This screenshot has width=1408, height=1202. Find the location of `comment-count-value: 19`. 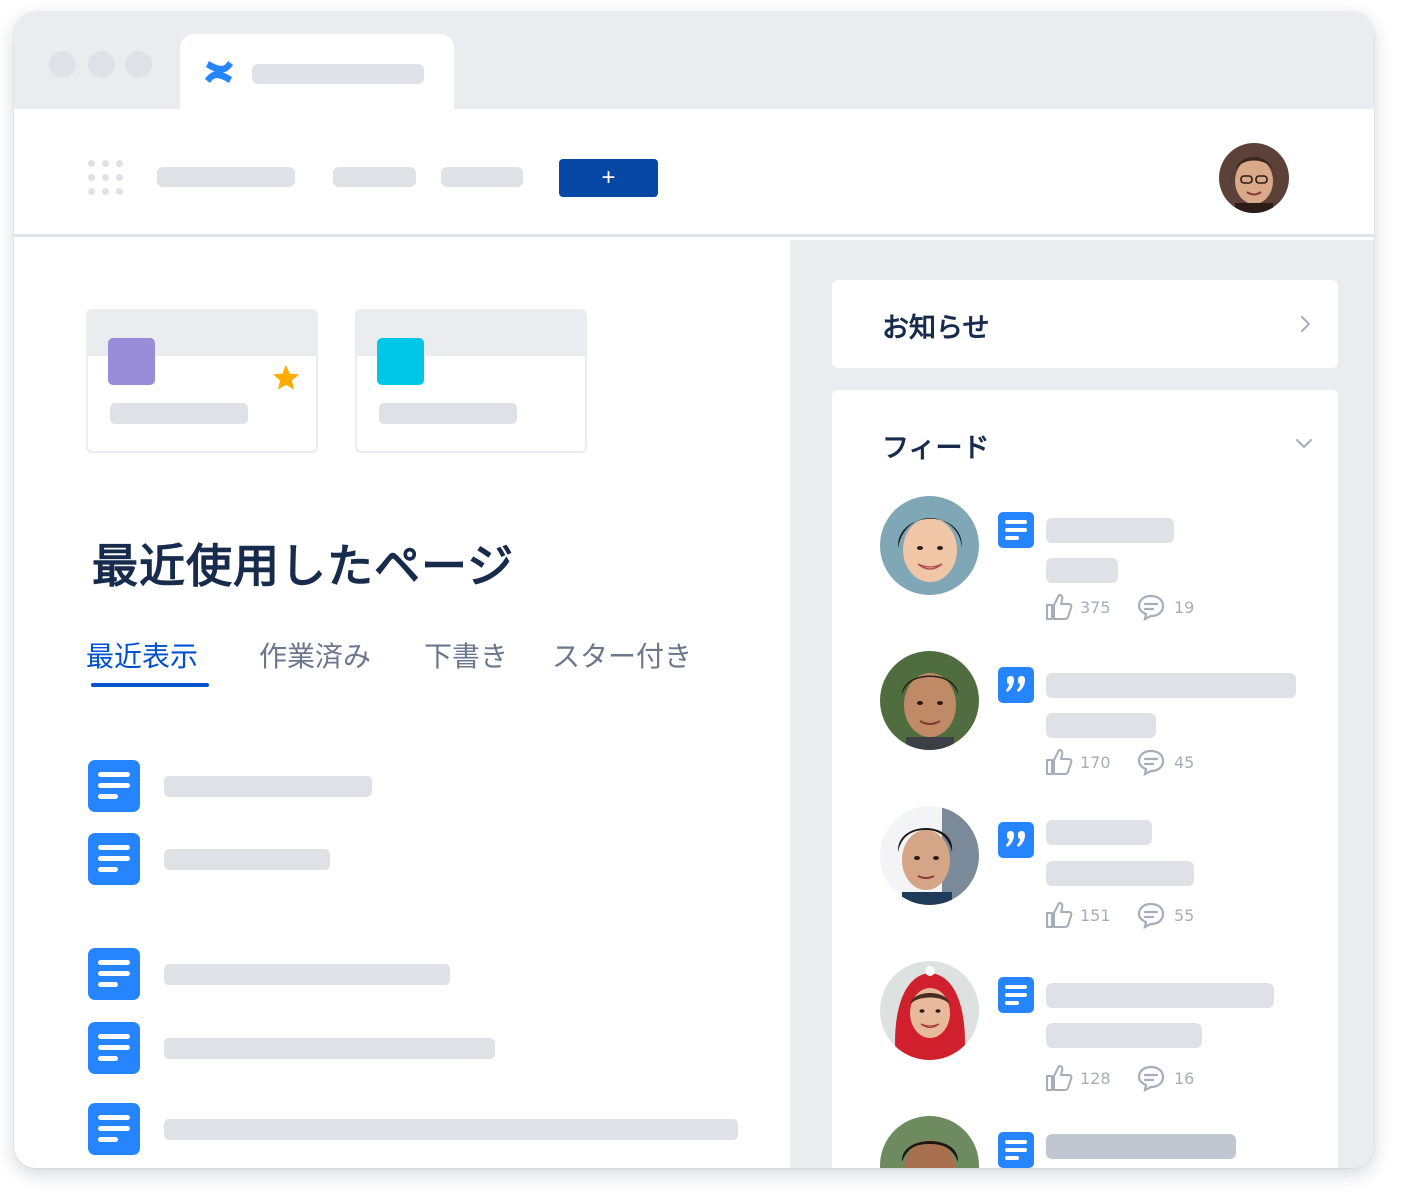

comment-count-value: 19 is located at coordinates (1184, 607).